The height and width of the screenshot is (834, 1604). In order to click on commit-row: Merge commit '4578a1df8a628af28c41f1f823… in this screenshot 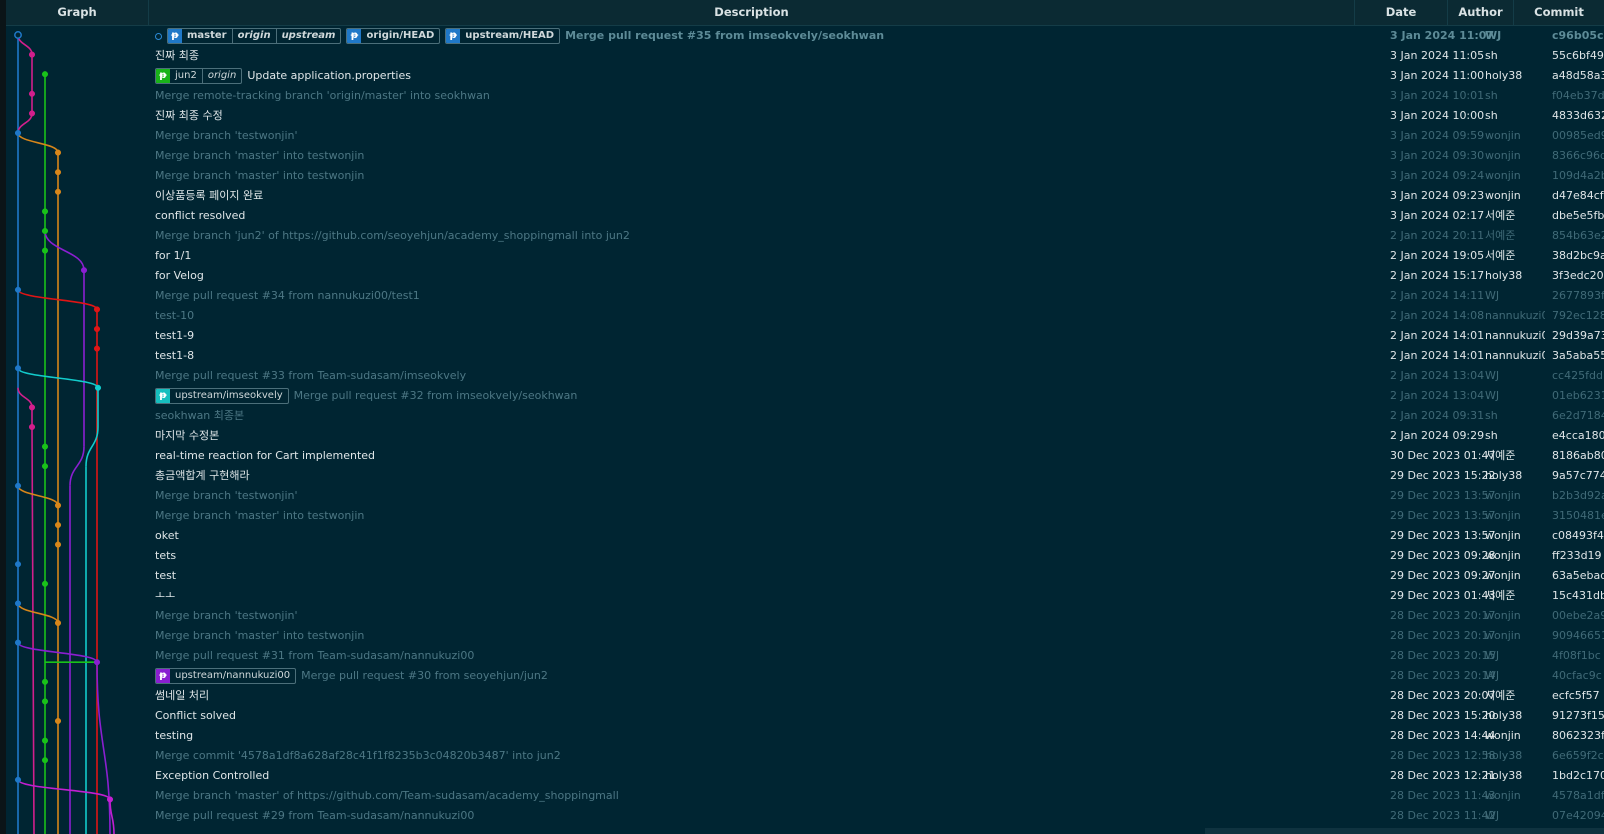, I will do `click(802, 756)`.